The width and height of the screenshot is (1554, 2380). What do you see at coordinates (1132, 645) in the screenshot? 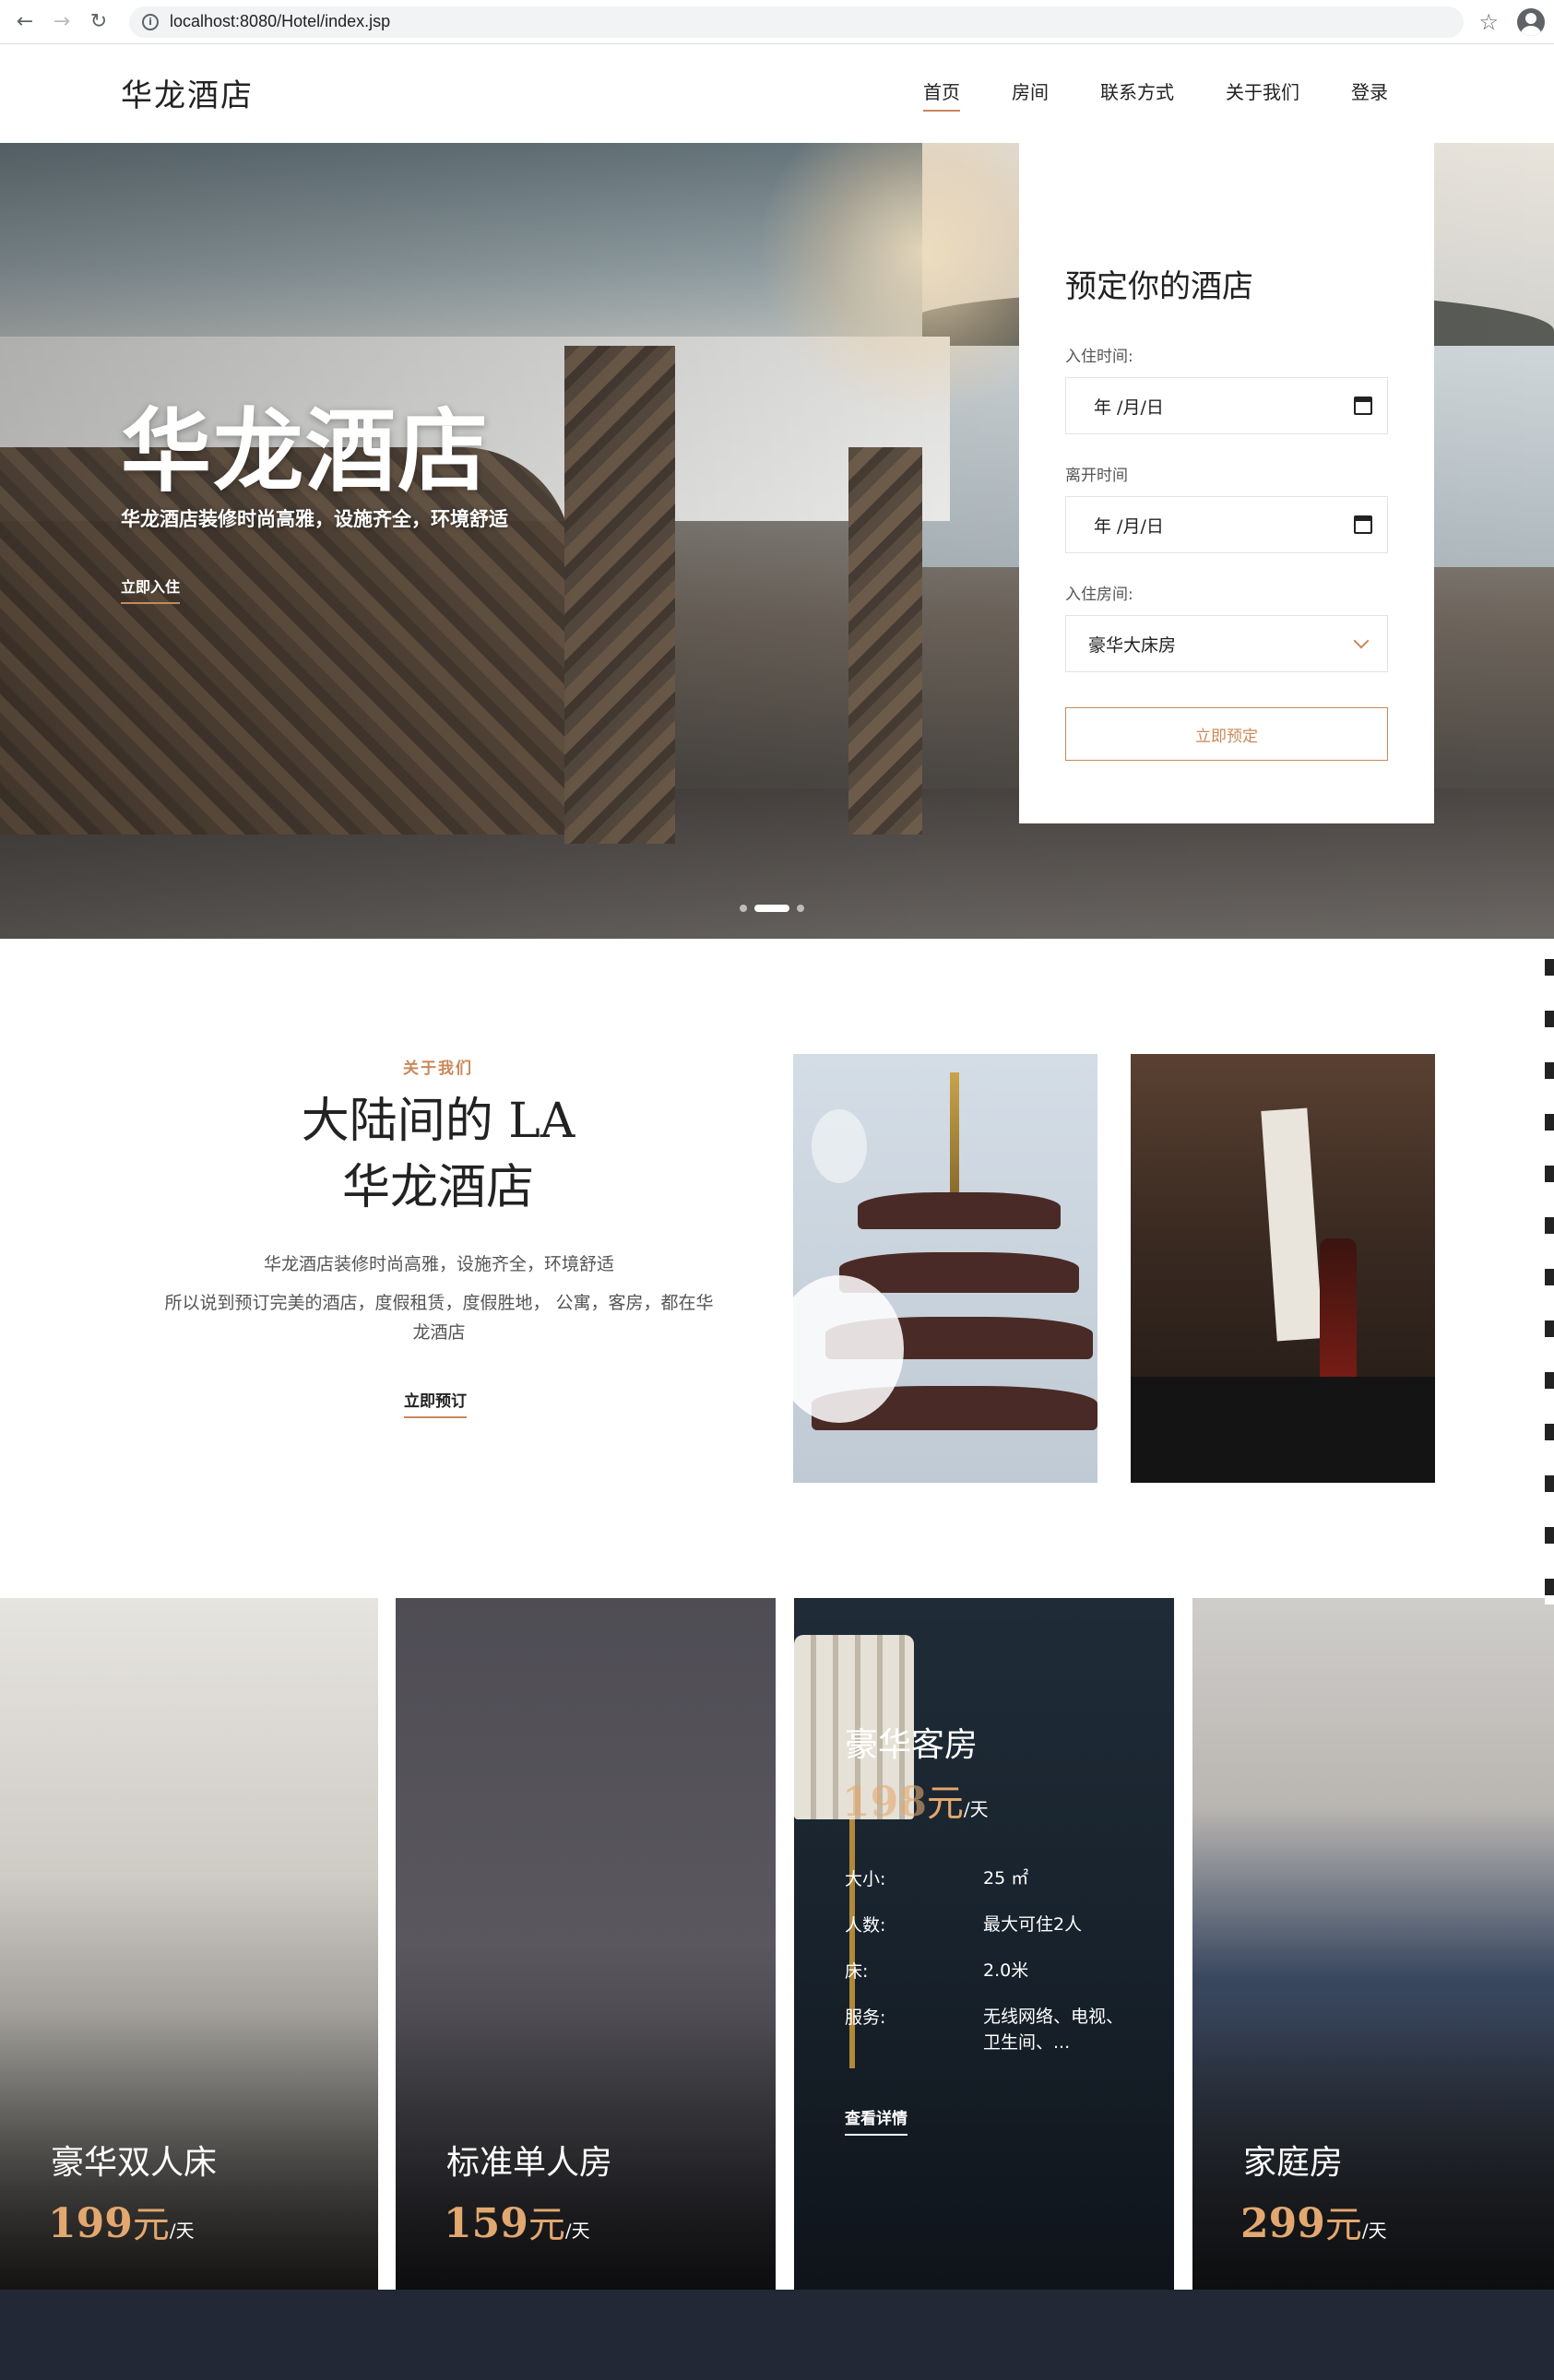
I see `room-select-value: 豪华大床房` at bounding box center [1132, 645].